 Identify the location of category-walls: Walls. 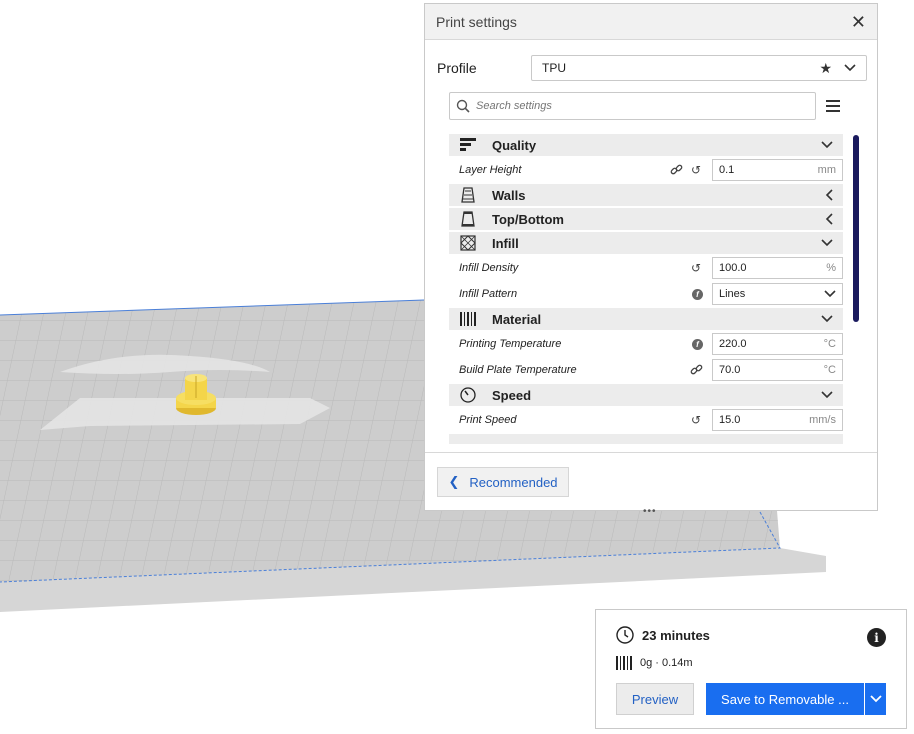
(646, 195).